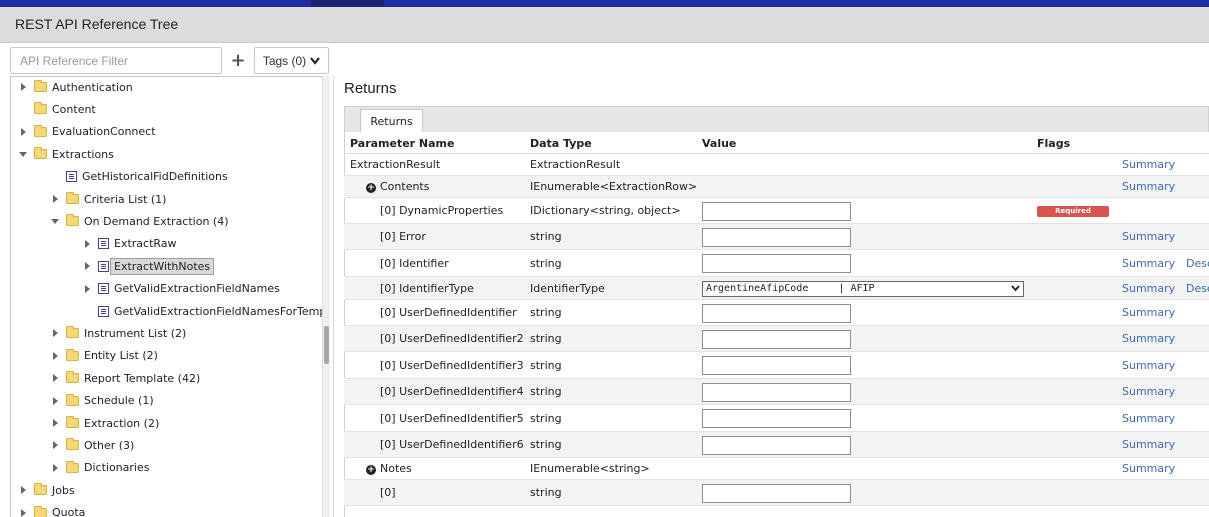 The height and width of the screenshot is (517, 1209). I want to click on tree-item-label: Report Template (42), so click(142, 378).